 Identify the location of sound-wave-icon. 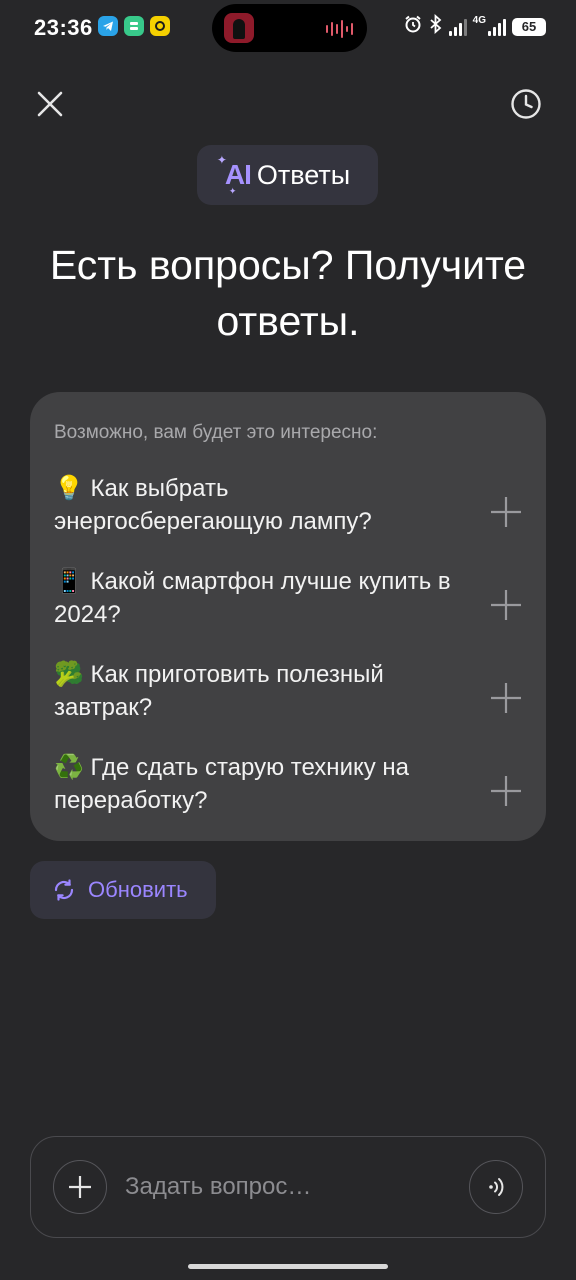
(496, 1187).